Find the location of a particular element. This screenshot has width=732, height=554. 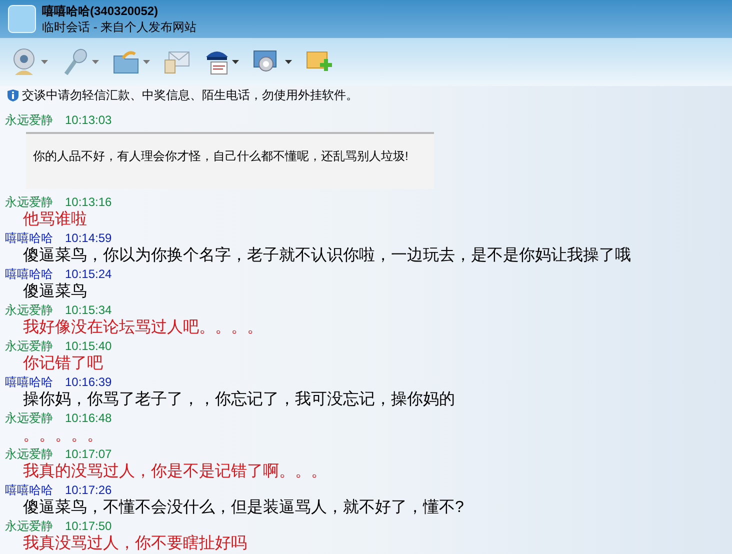

message-text: 我真没骂过人，你不要瞎扯好吗 is located at coordinates (135, 543).